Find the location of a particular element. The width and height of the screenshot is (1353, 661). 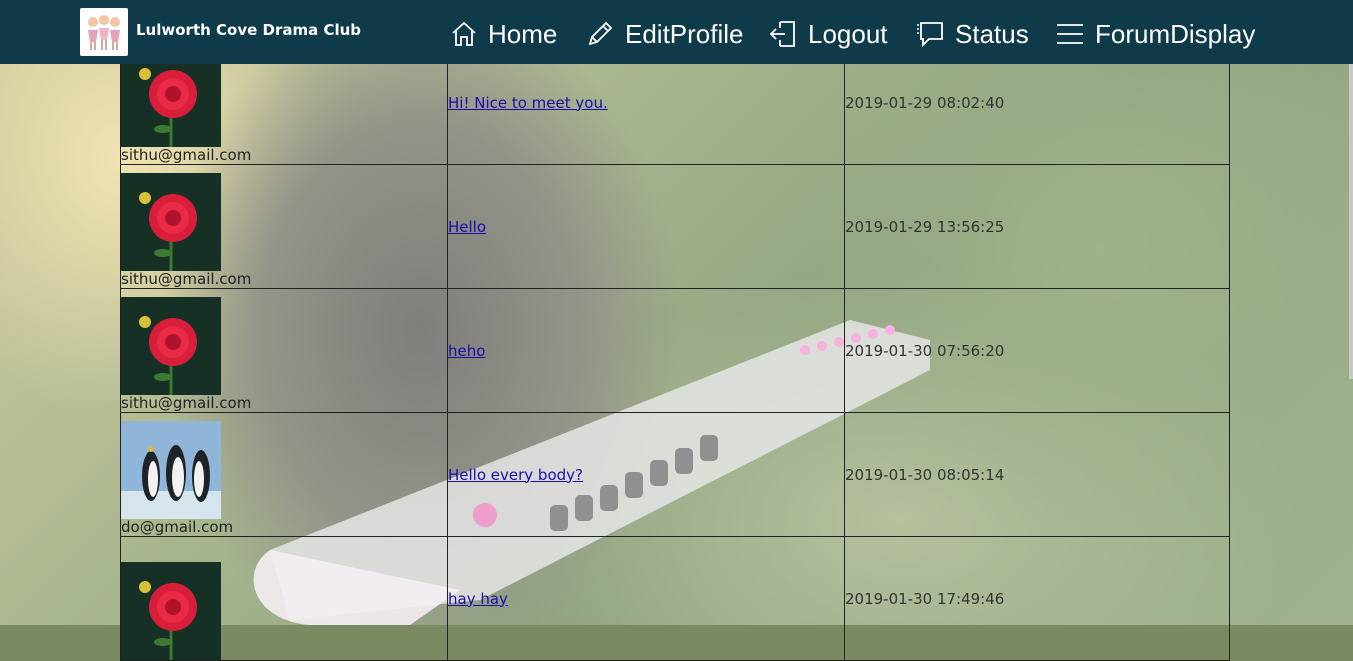

nav-logout-label: Logout is located at coordinates (848, 33).